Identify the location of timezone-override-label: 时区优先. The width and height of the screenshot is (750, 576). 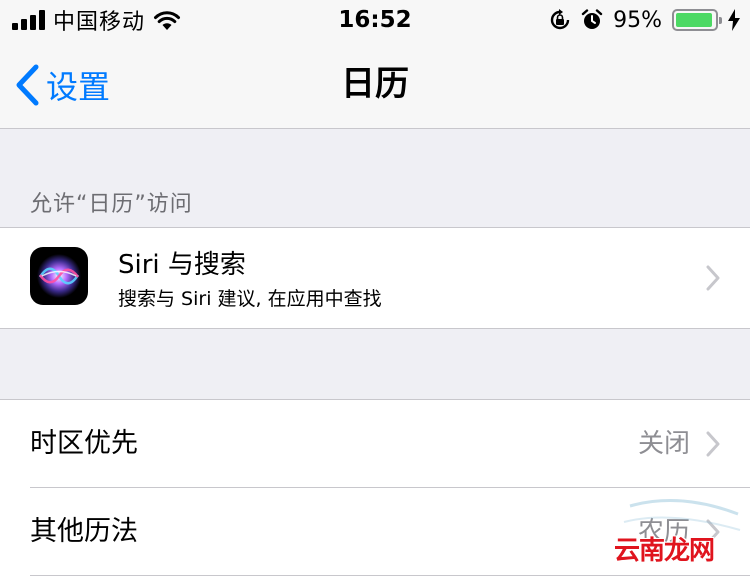
(84, 443).